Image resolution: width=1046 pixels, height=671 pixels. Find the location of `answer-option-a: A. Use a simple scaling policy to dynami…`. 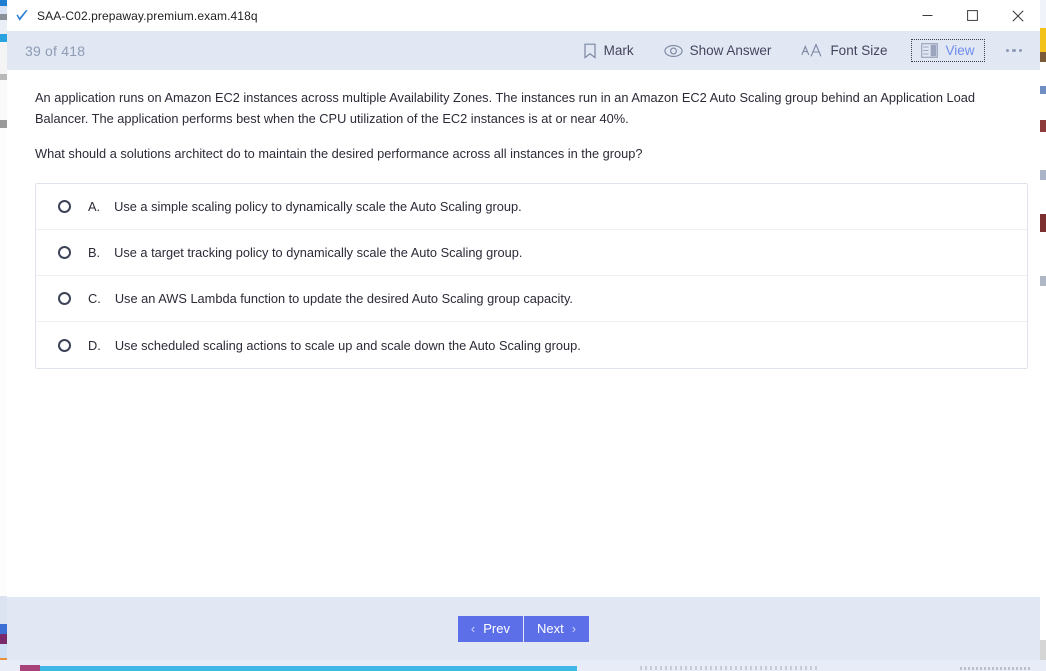

answer-option-a: A. Use a simple scaling policy to dynami… is located at coordinates (531, 207).